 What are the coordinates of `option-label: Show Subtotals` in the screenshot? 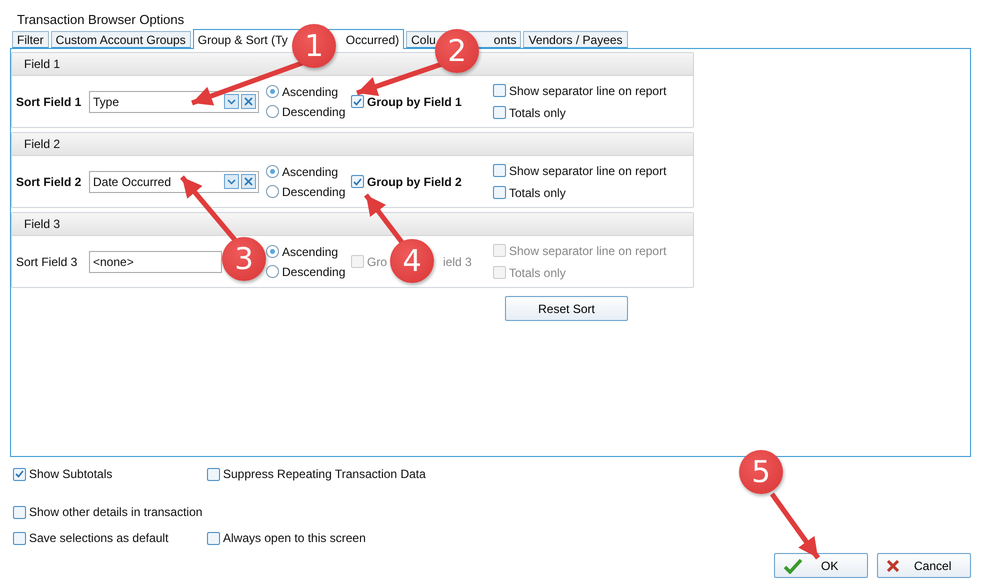 It's located at (70, 474).